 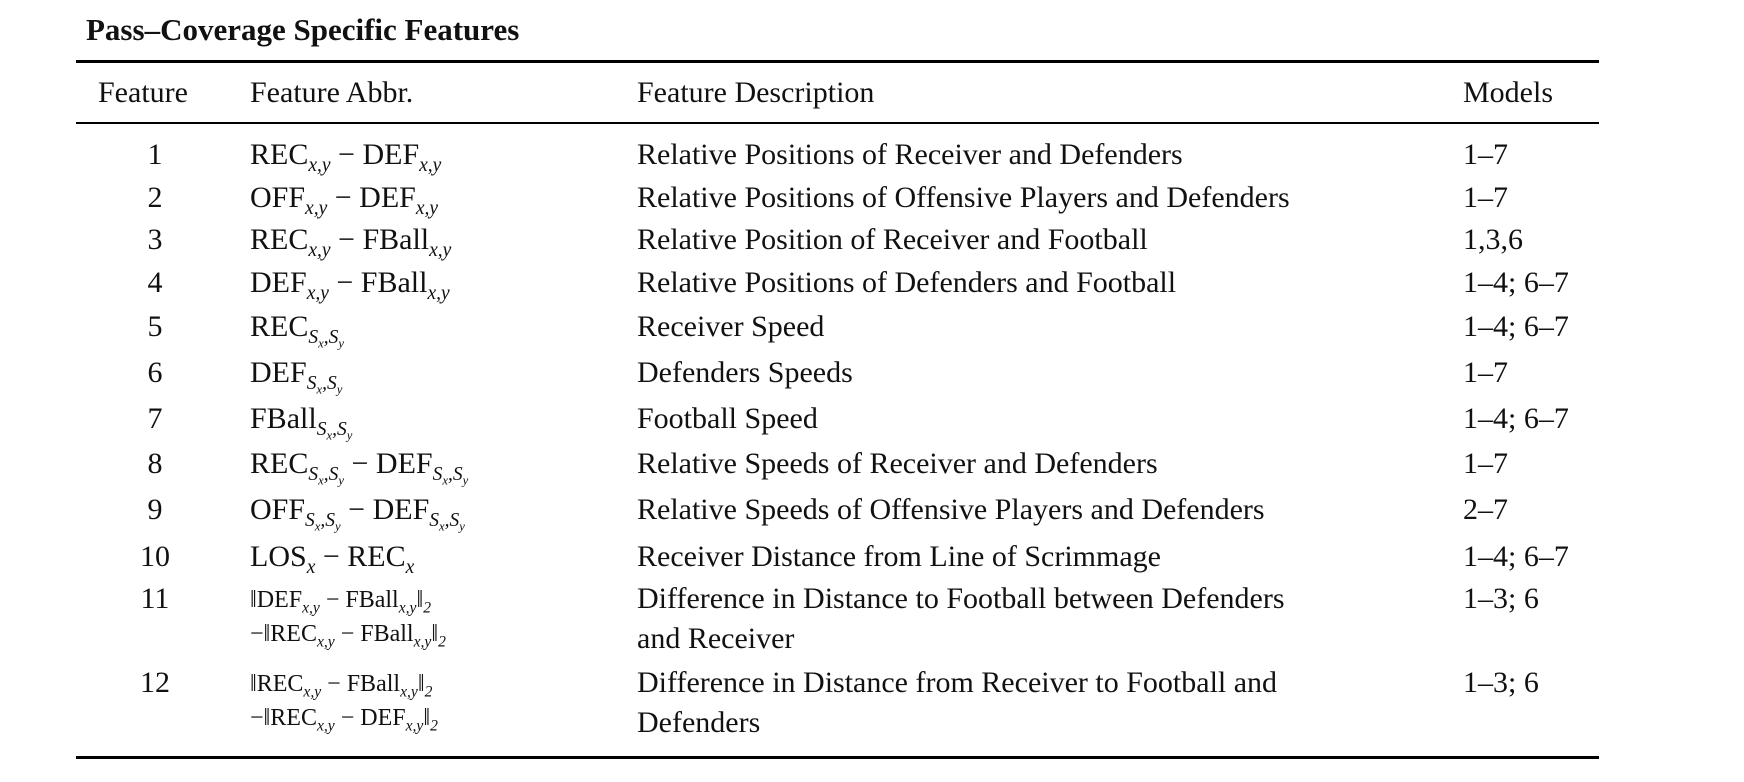 What do you see at coordinates (155, 598) in the screenshot?
I see `row-11-num: 11` at bounding box center [155, 598].